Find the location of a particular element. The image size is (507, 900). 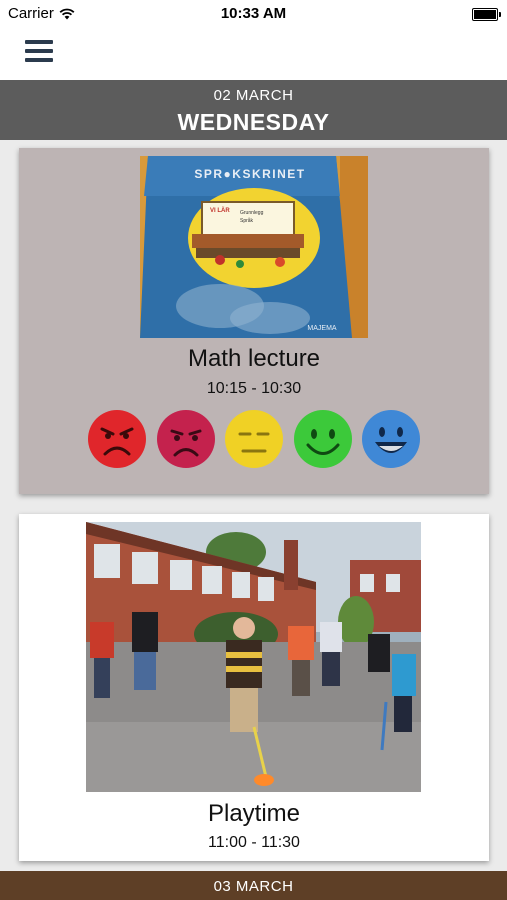

day-weekday: WEDNESDAY is located at coordinates (253, 122).